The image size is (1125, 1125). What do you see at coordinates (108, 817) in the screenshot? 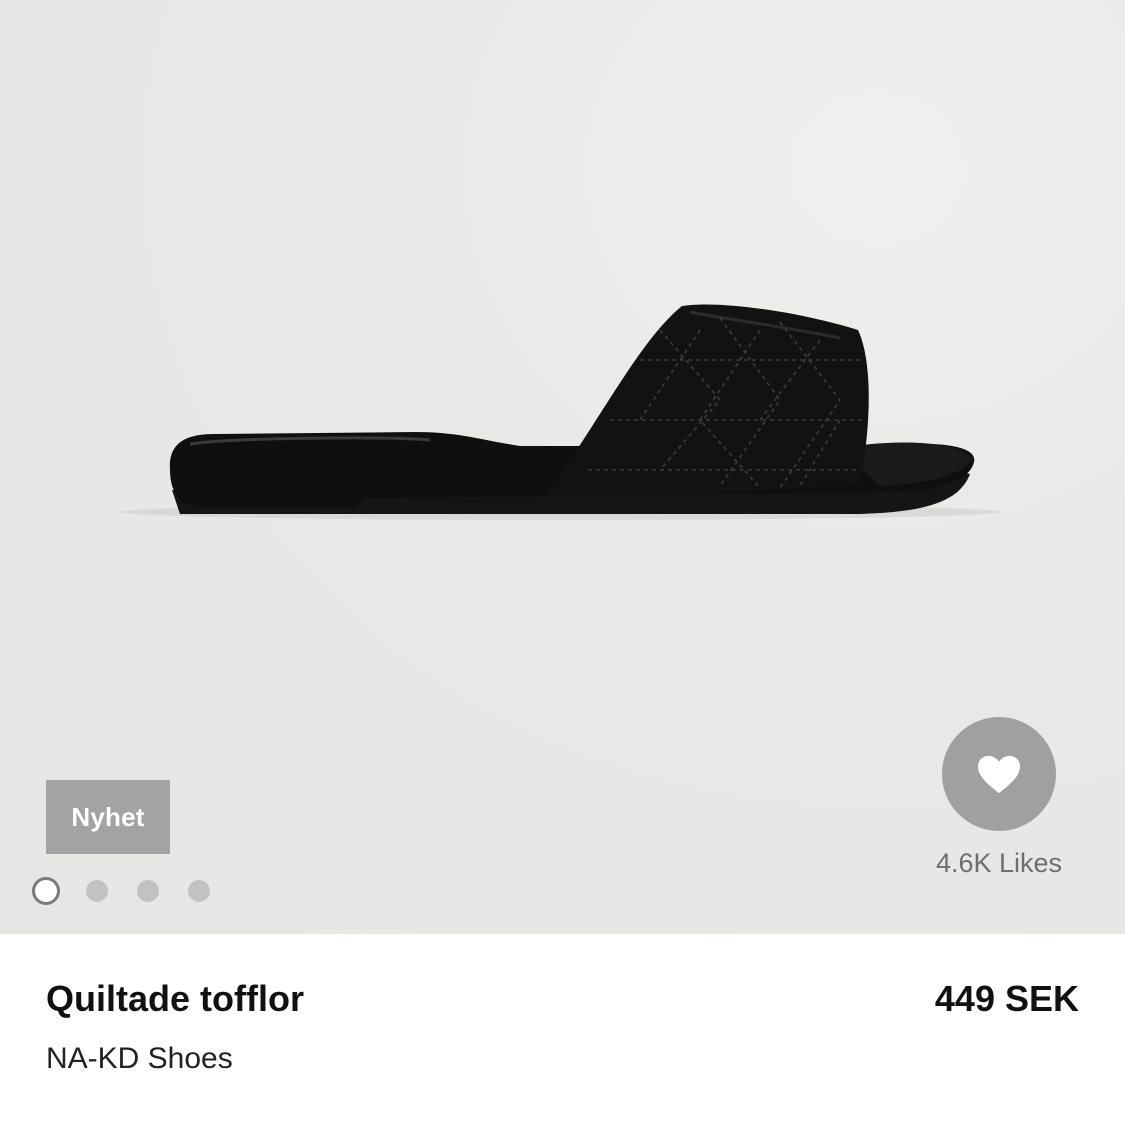
I see `new-badge: Nyhet` at bounding box center [108, 817].